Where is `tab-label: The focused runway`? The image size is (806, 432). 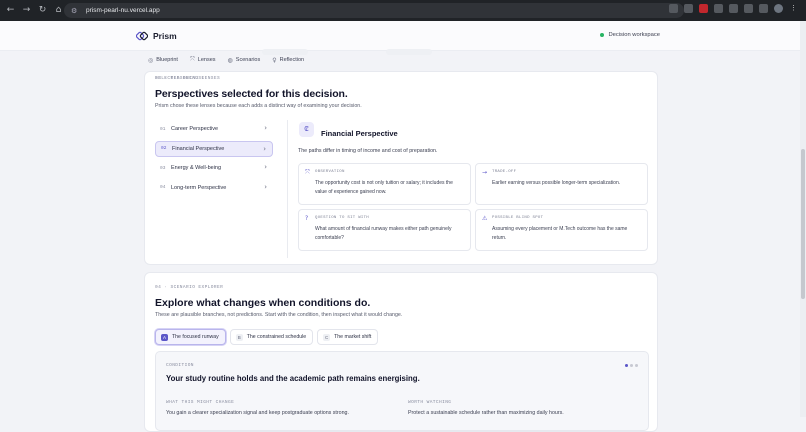
tab-label: The focused runway is located at coordinates (195, 337).